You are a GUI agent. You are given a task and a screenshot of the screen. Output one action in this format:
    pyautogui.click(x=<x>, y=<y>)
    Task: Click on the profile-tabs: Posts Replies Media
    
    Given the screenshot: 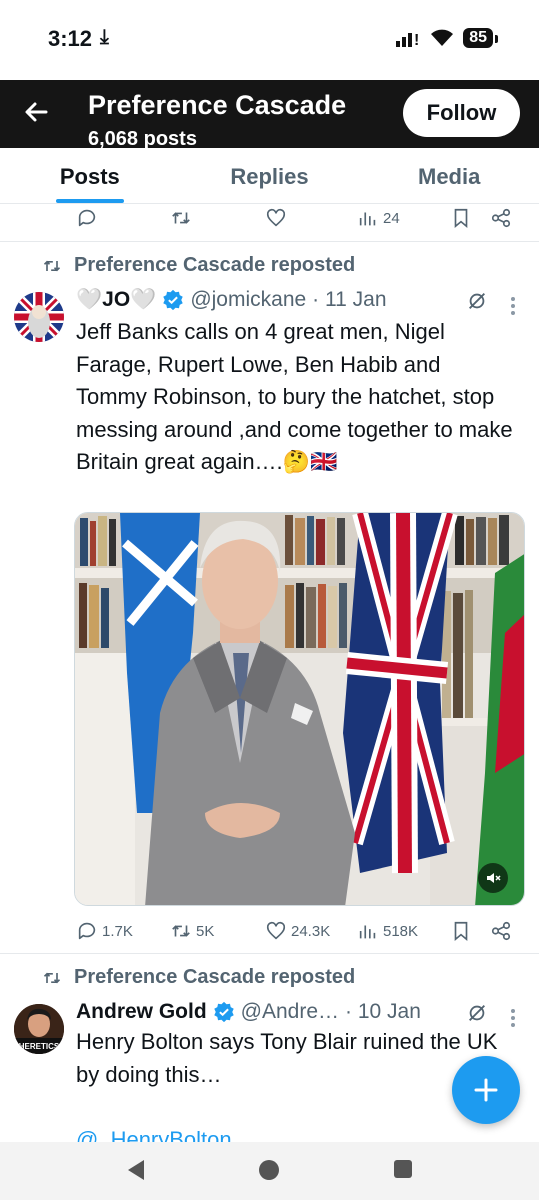 What is the action you would take?
    pyautogui.click(x=269, y=176)
    